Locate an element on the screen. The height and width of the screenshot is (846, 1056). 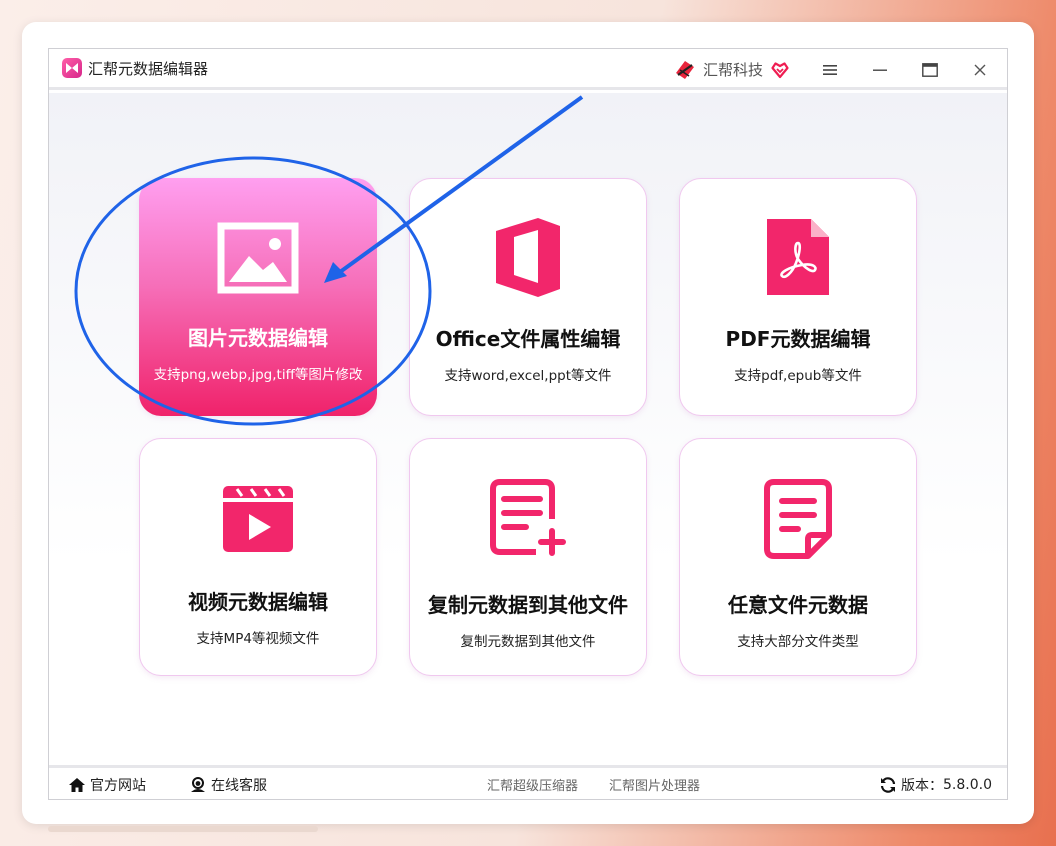
card-title: 任意文件元数据 is located at coordinates (798, 605).